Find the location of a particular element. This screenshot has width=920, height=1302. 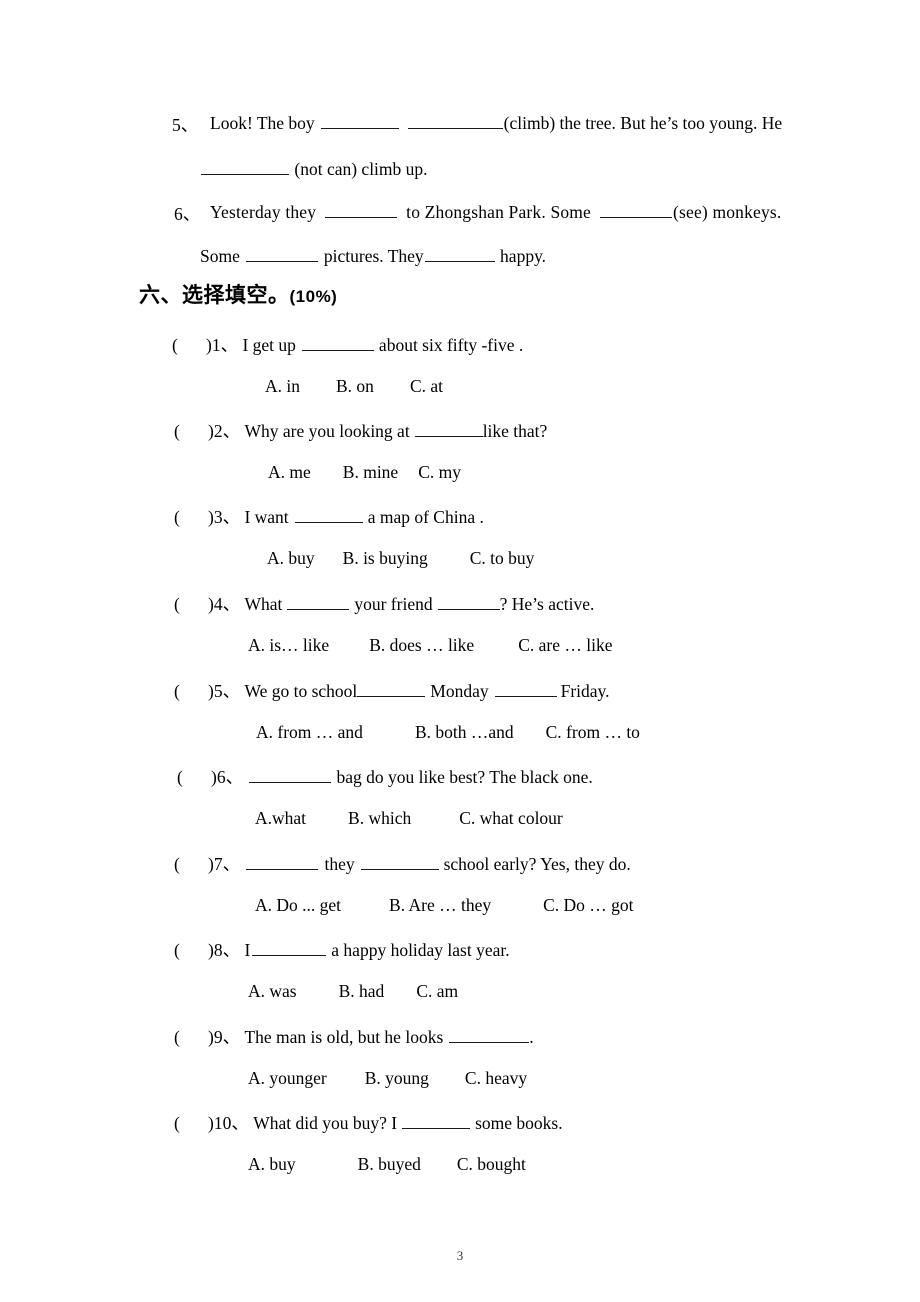

question-1-options: A. in B. on C. at is located at coordinates (354, 386).